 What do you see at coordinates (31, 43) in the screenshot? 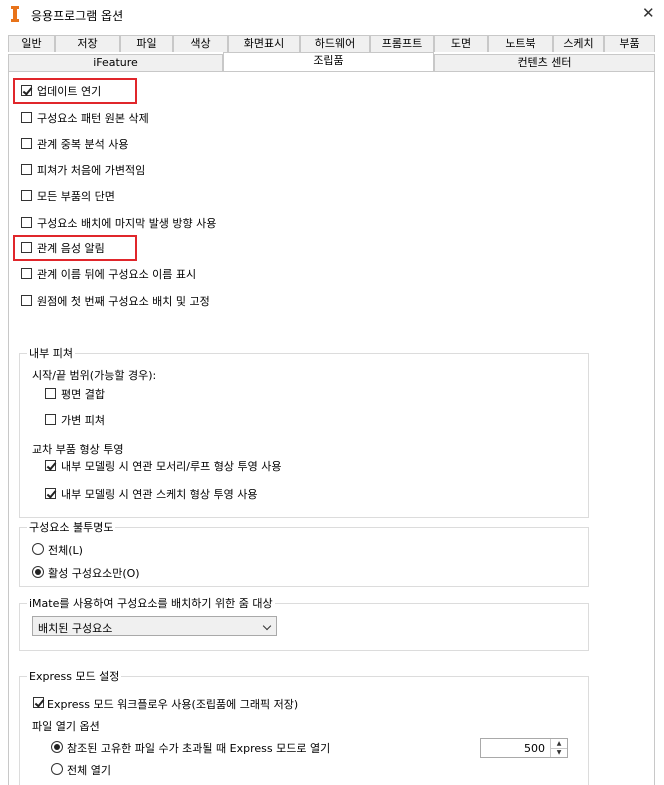
I see `tab-row1-item: 일반` at bounding box center [31, 43].